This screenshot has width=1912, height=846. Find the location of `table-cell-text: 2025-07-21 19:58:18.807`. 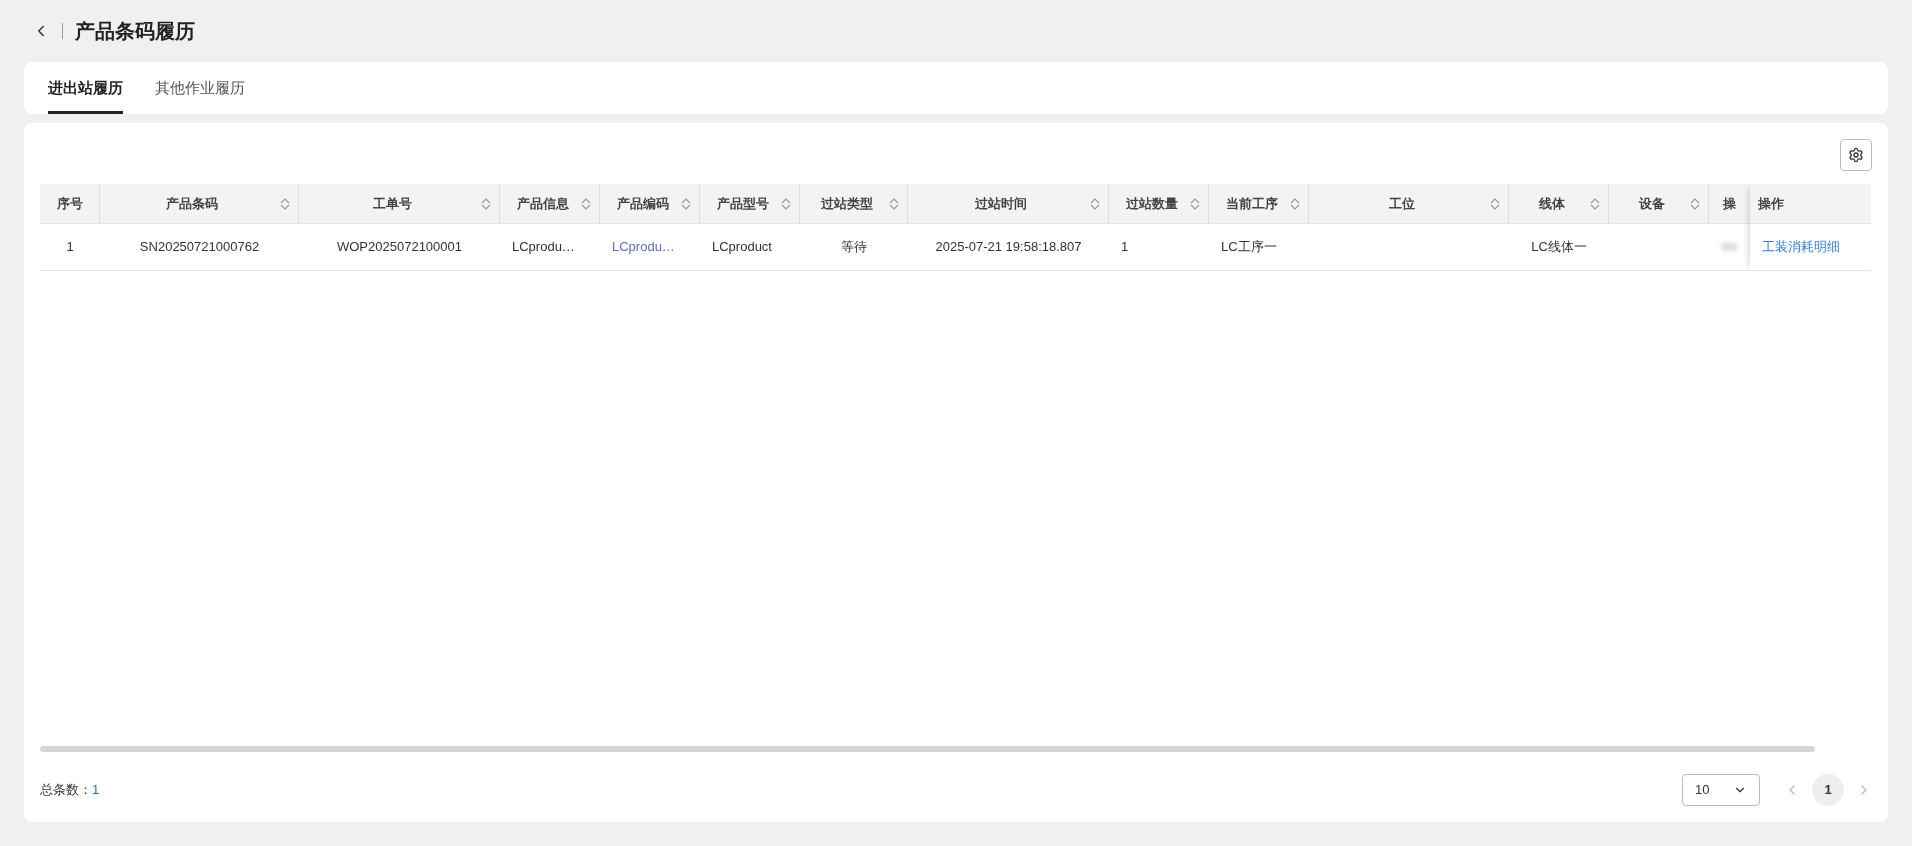

table-cell-text: 2025-07-21 19:58:18.807 is located at coordinates (1008, 247).